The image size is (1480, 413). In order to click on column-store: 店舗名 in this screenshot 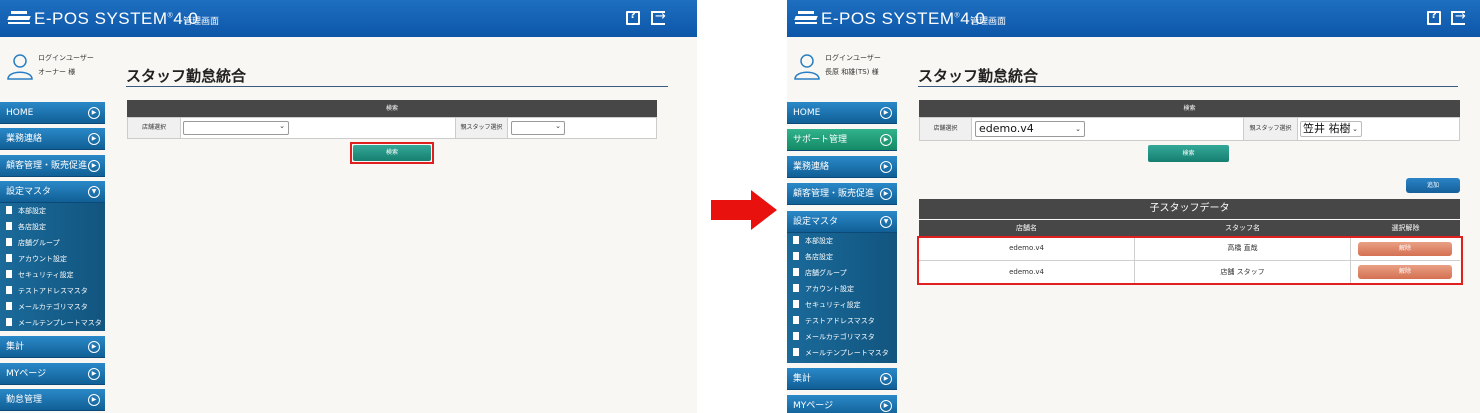, I will do `click(1026, 228)`.